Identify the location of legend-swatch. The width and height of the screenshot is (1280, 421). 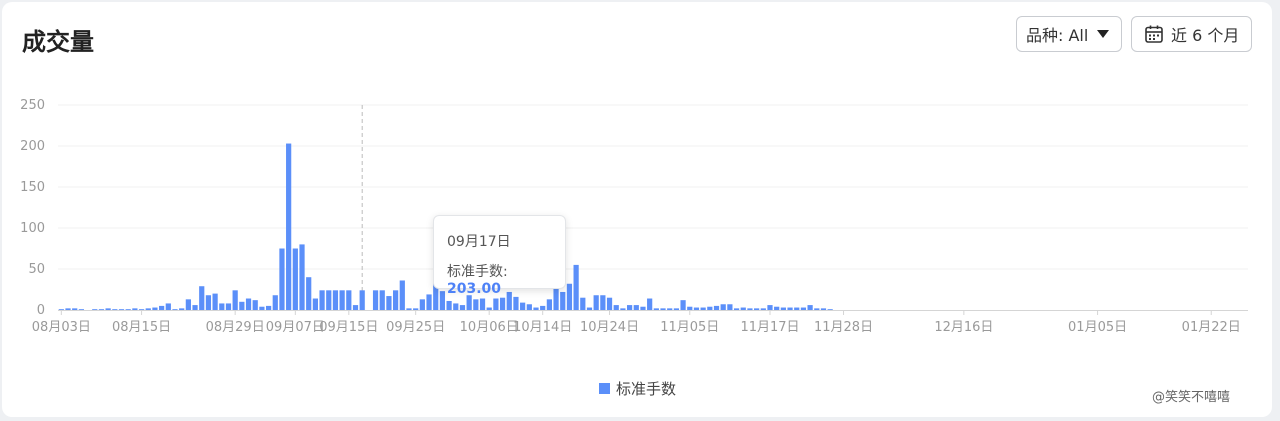
(604, 388).